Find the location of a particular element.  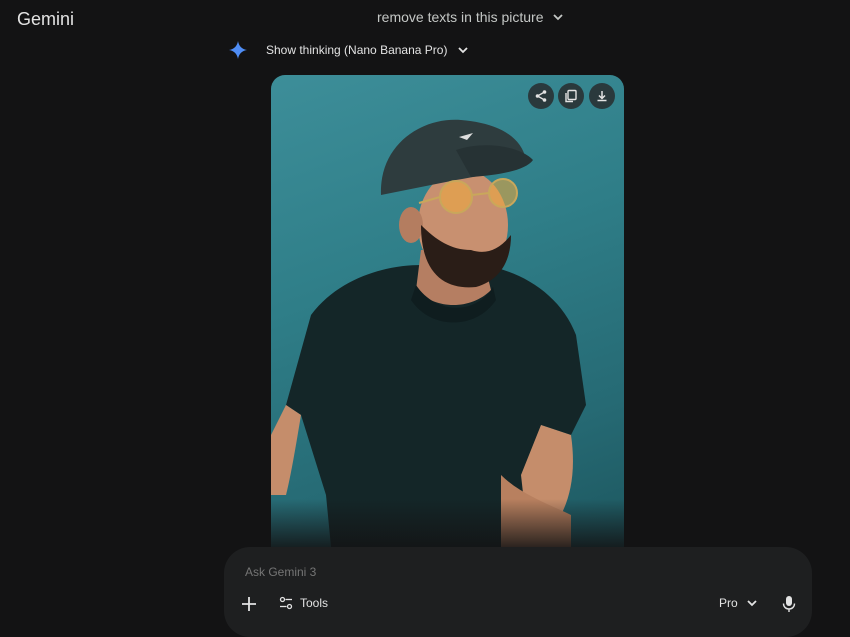

download-button is located at coordinates (602, 96).